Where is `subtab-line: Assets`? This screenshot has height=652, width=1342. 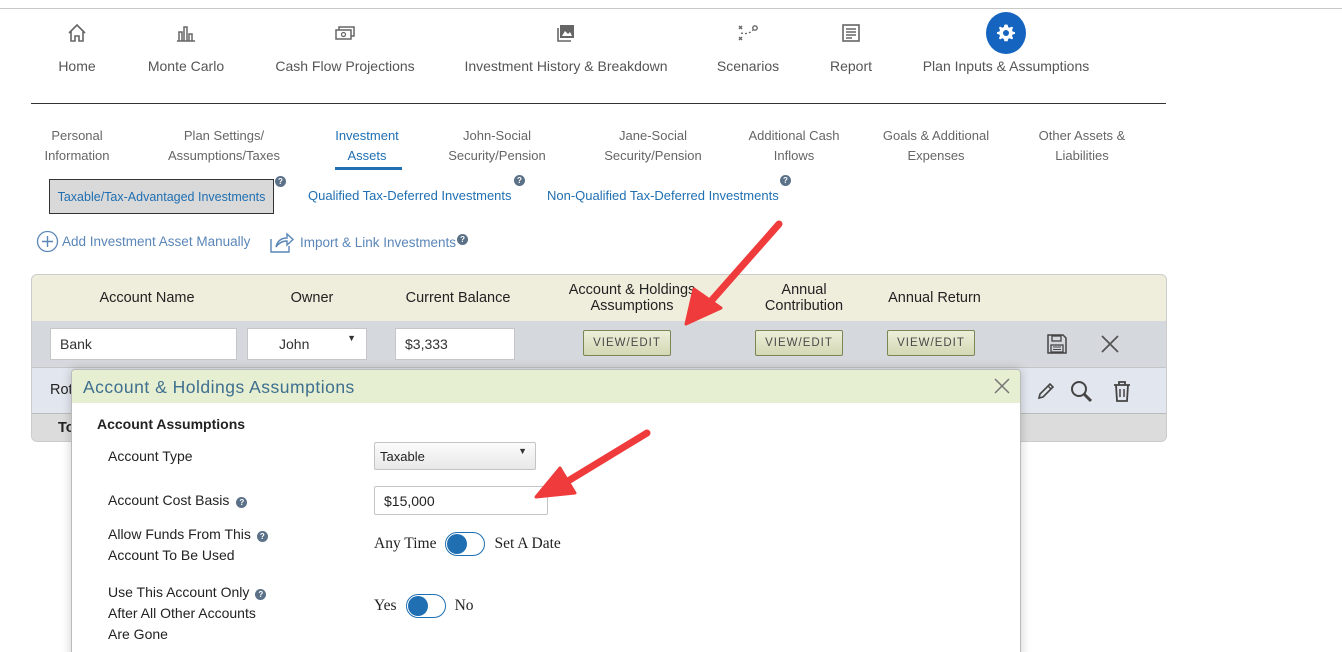 subtab-line: Assets is located at coordinates (367, 155).